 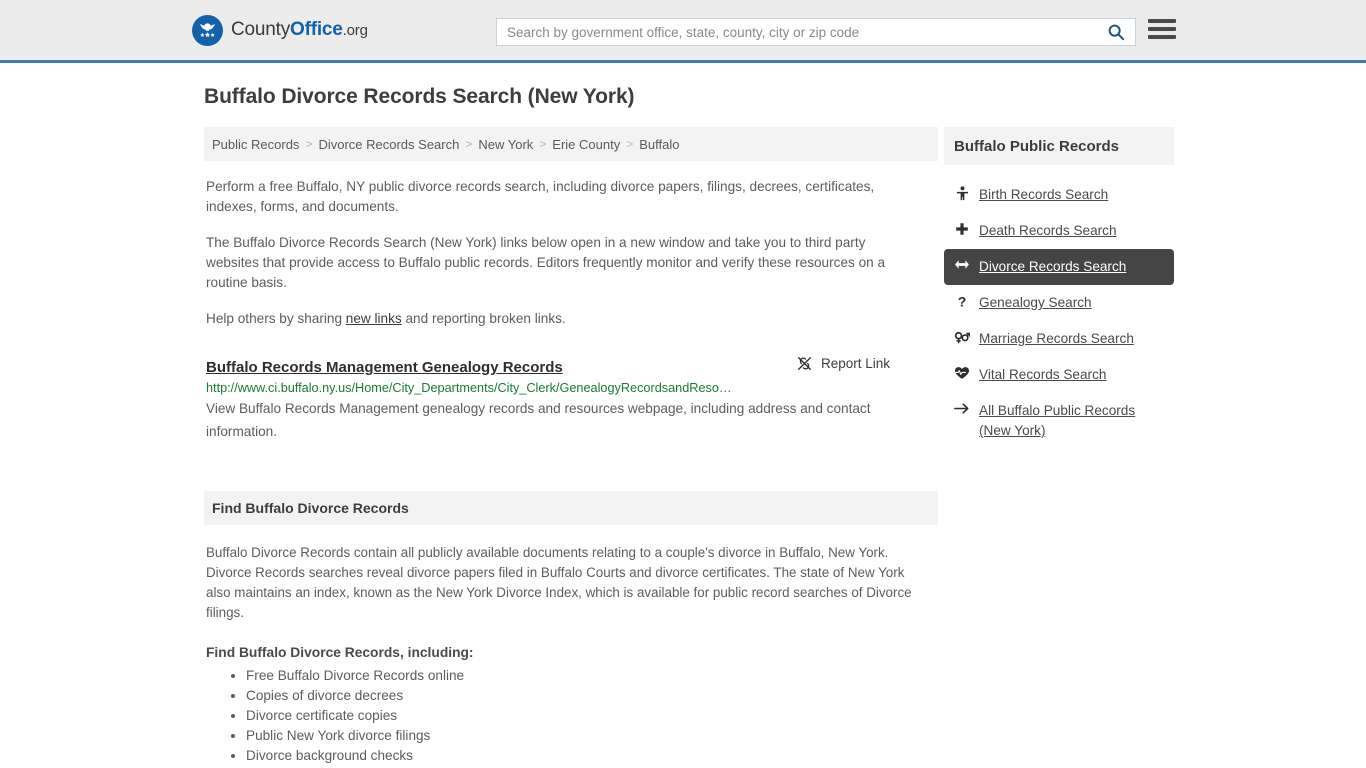 I want to click on arrow-right-icon, so click(x=962, y=408).